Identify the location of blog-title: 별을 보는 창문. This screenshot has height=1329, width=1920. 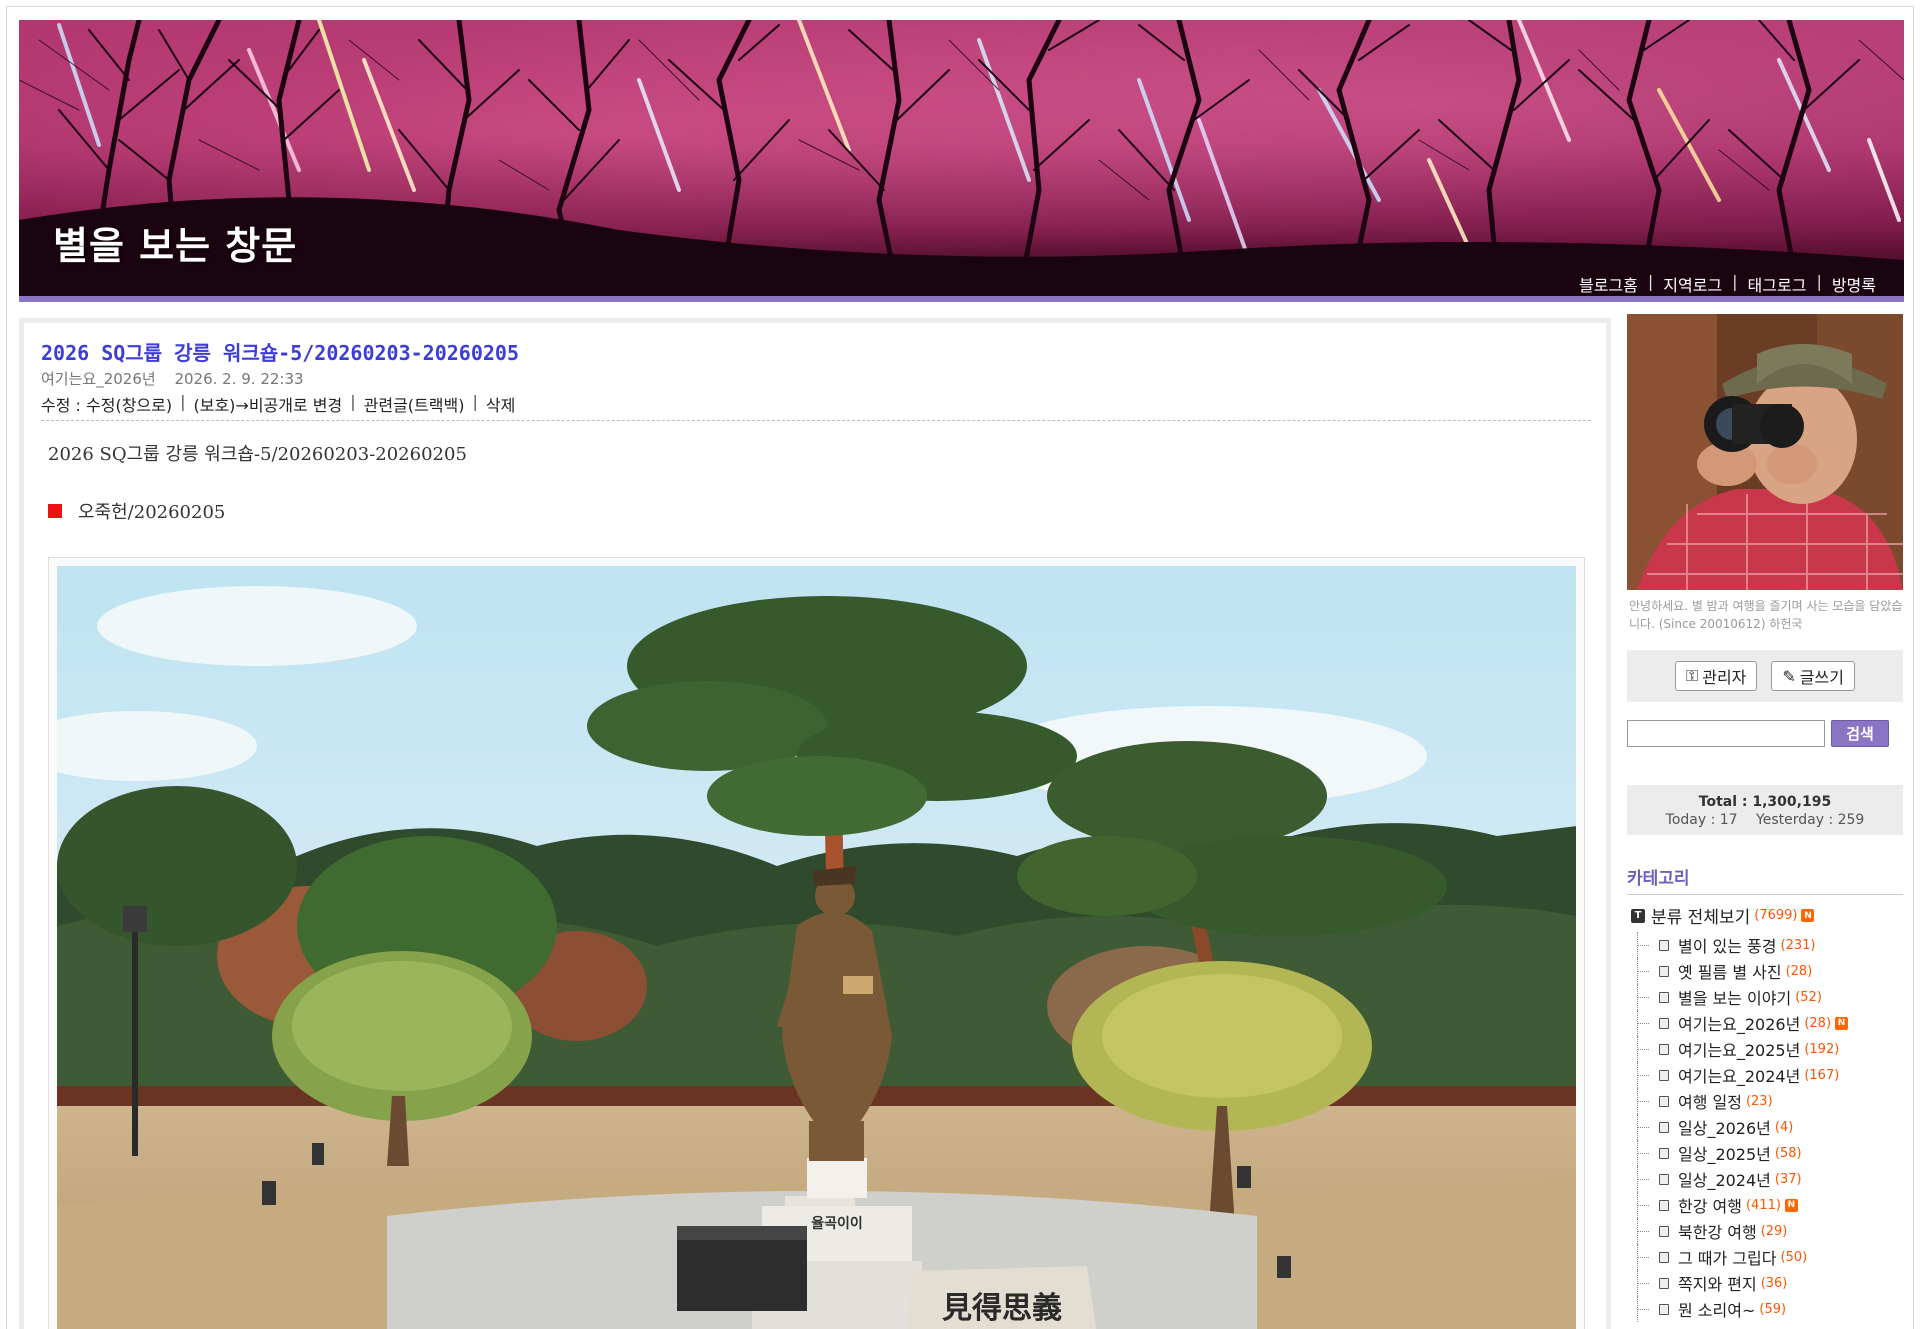
(175, 242).